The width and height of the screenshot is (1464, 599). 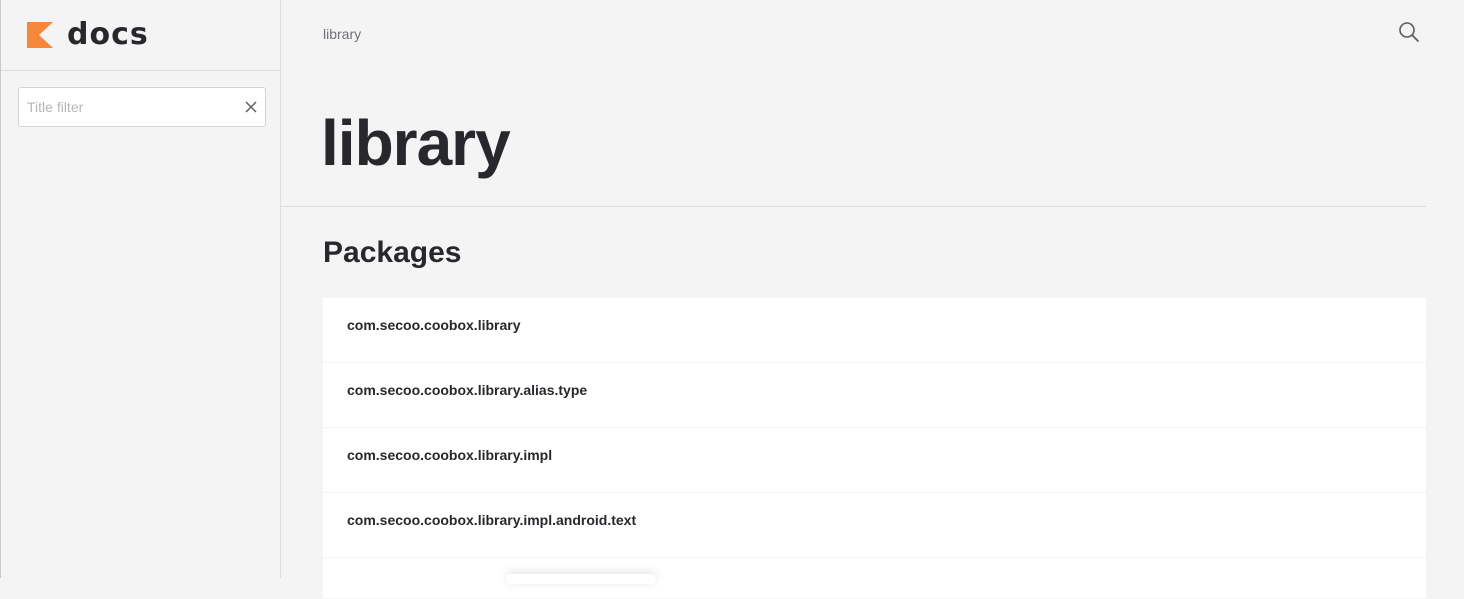 I want to click on logo-text: docs, so click(x=108, y=34).